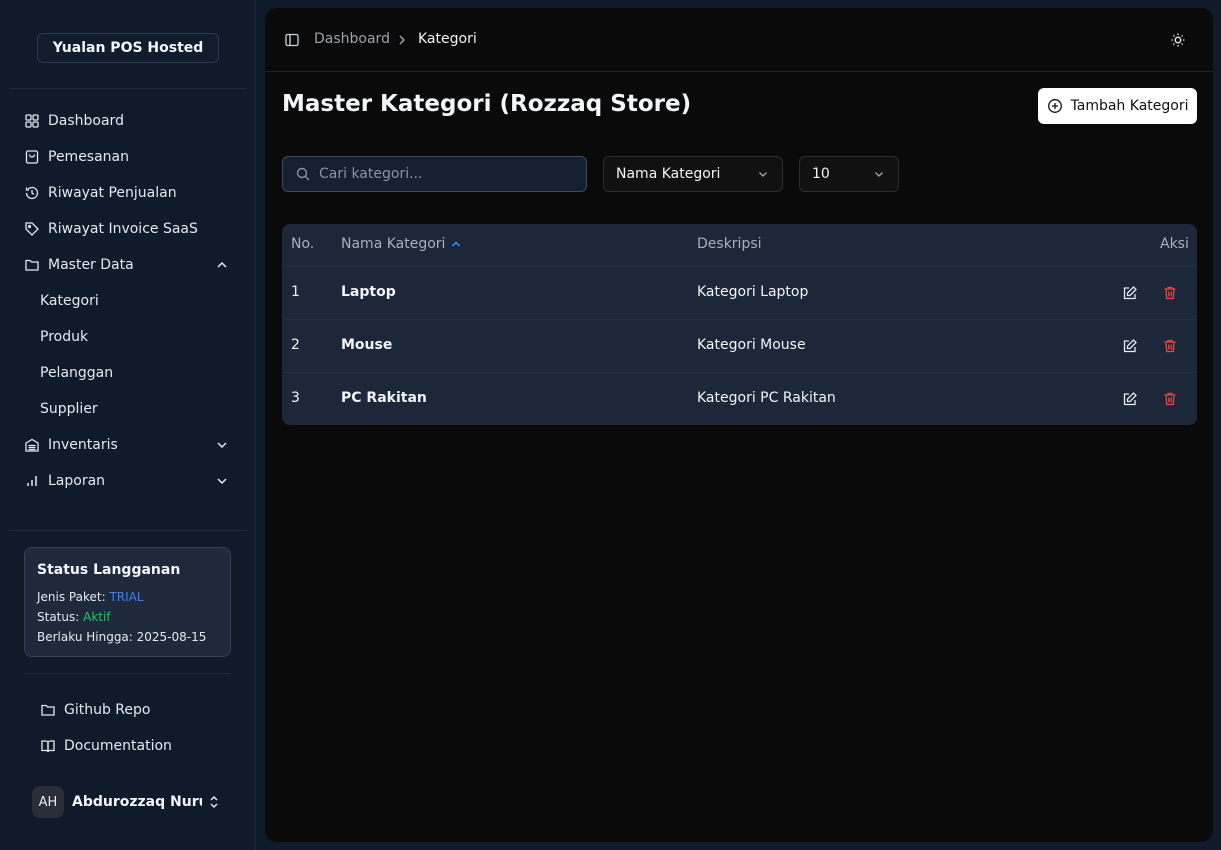  Describe the element at coordinates (402, 40) in the screenshot. I see `chevron-right-icon` at that location.